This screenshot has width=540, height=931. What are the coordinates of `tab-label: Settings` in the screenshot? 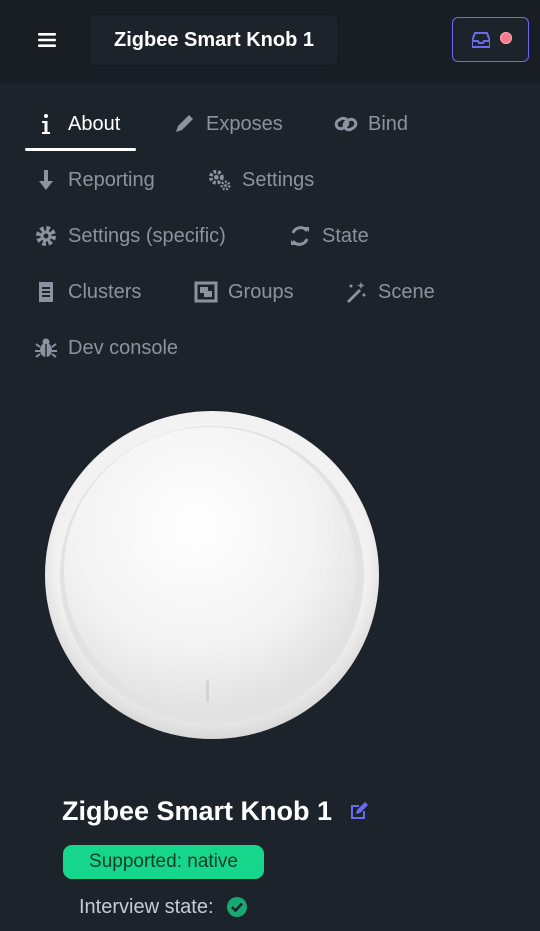 It's located at (278, 179).